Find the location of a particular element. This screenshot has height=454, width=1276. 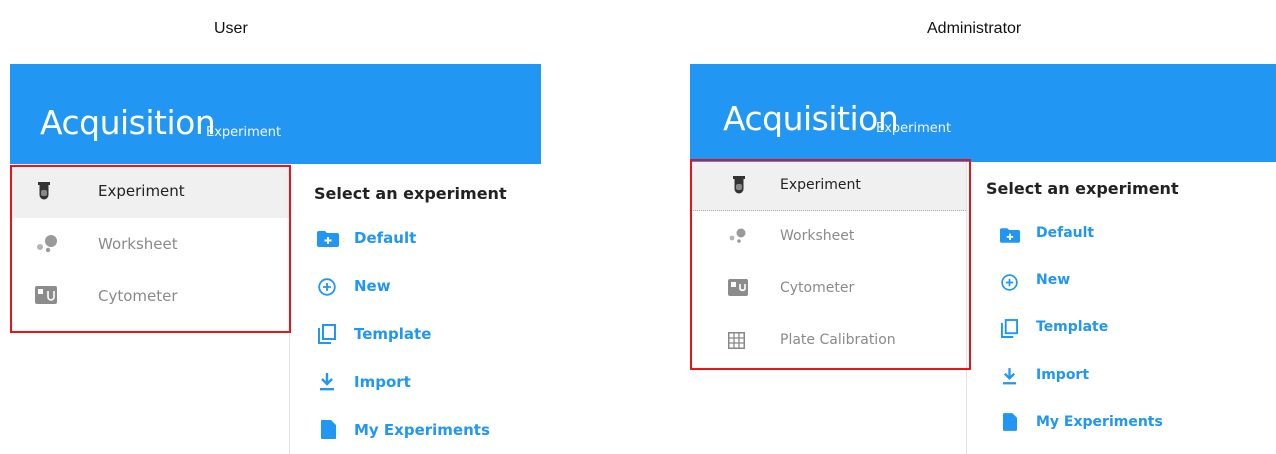

sidebar-item-plate-calibration: Plate Calibration is located at coordinates (828, 340).